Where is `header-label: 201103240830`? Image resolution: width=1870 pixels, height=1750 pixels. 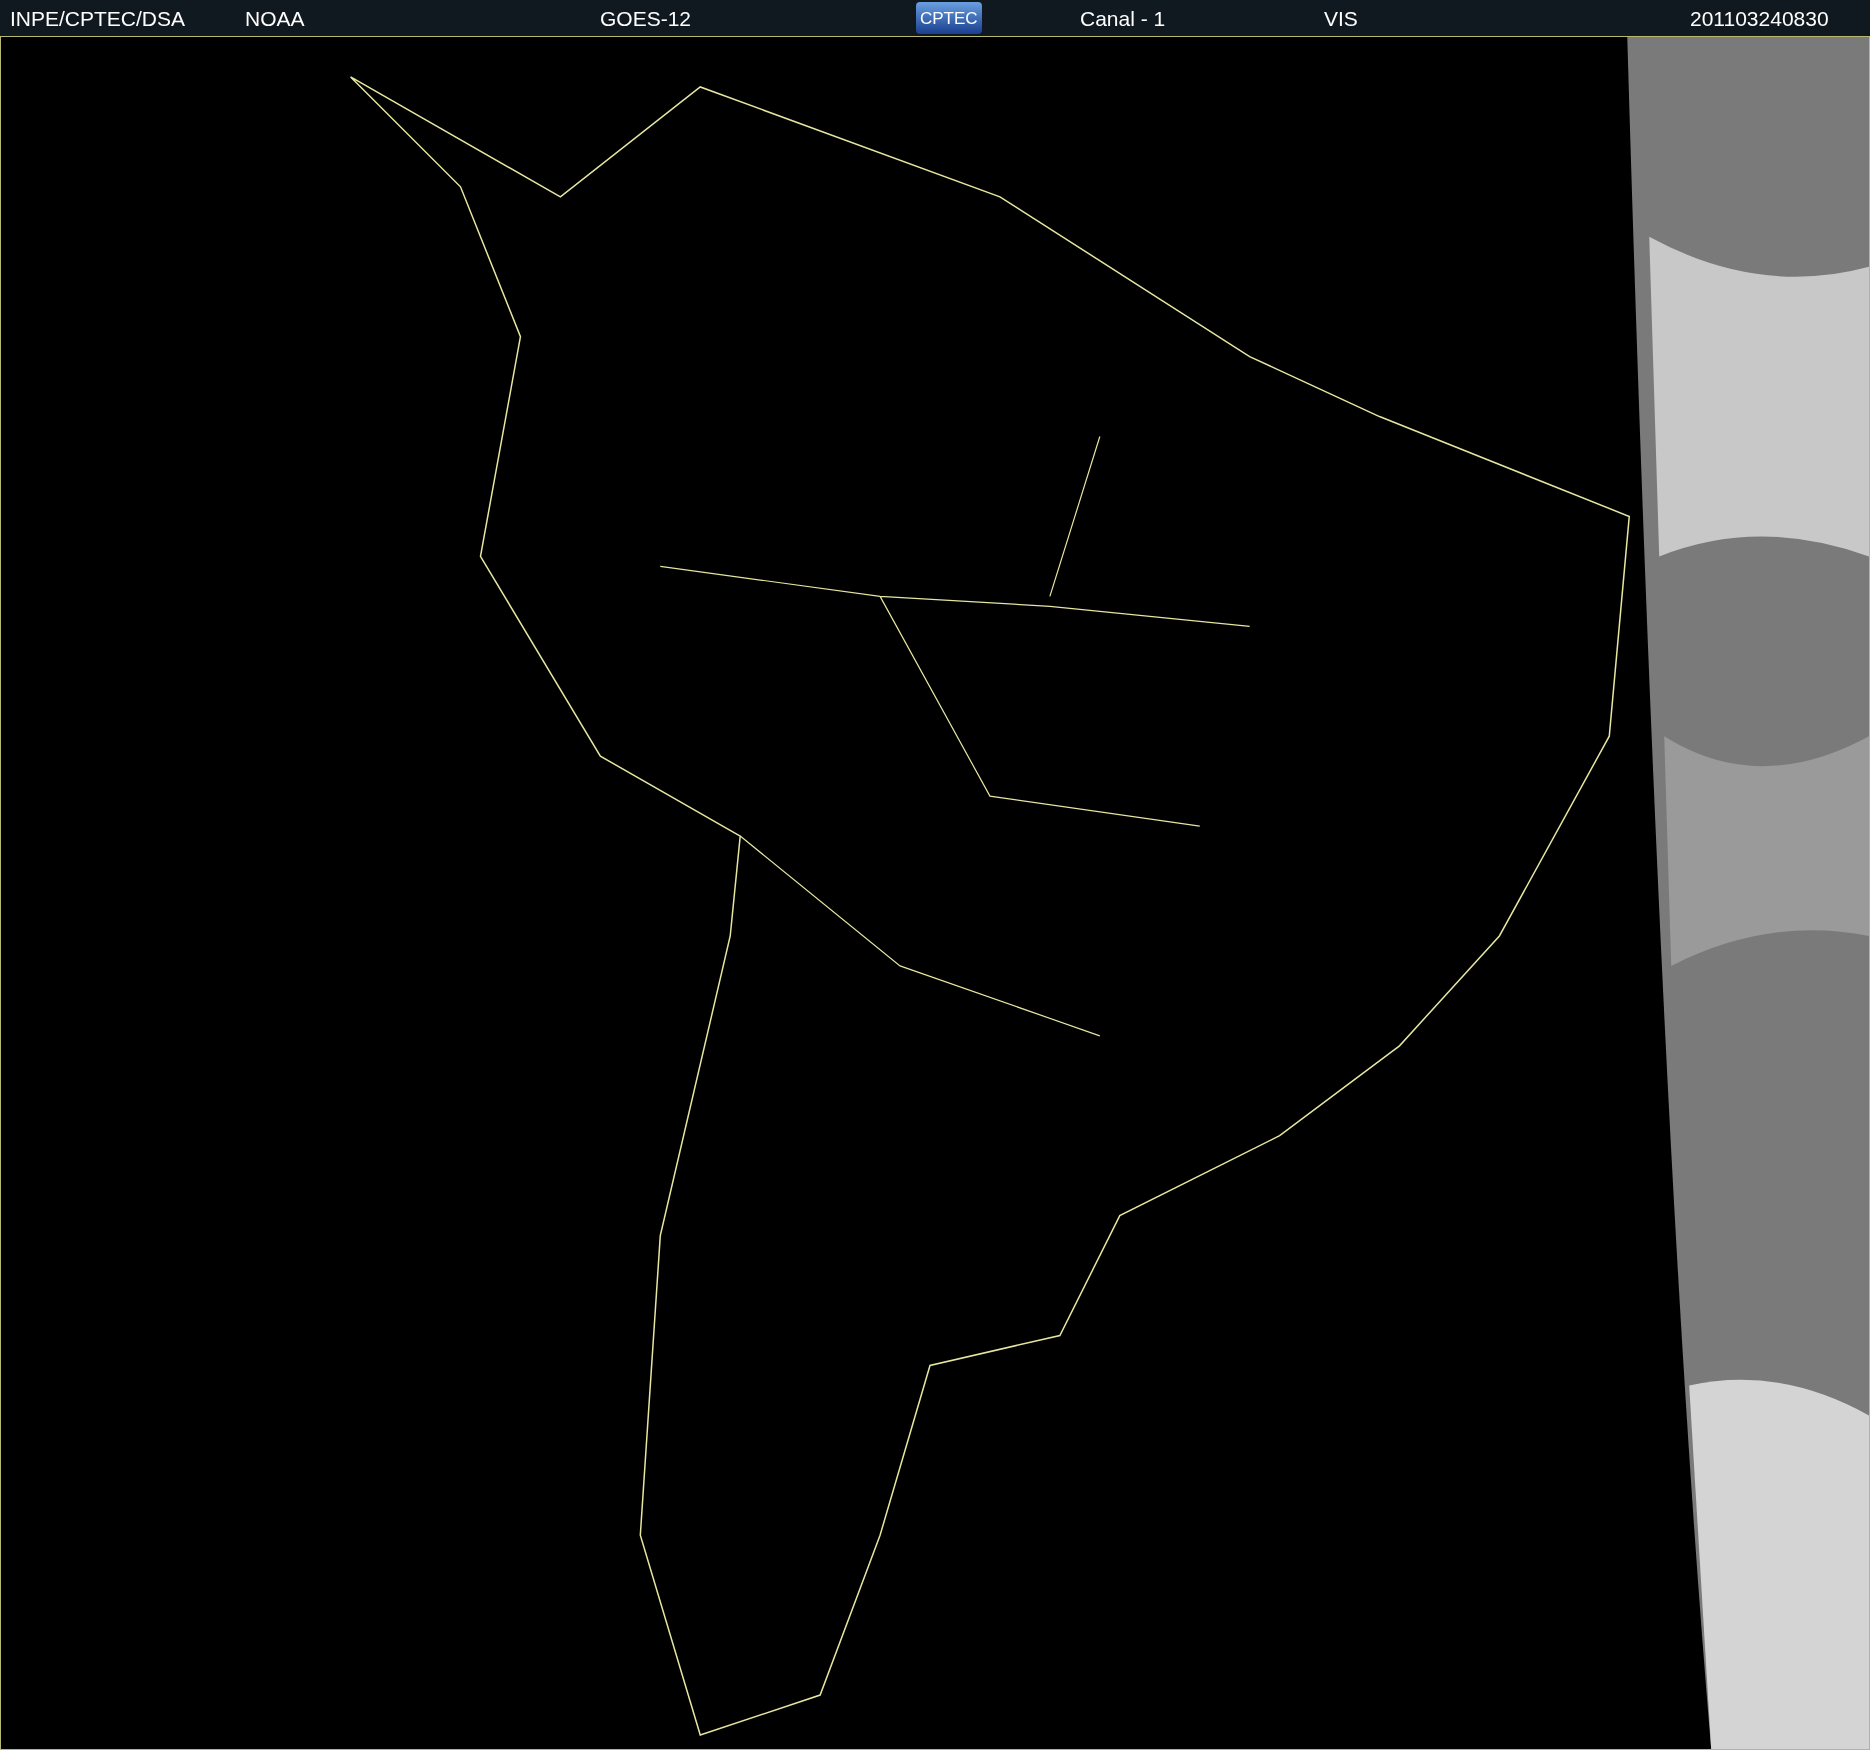
header-label: 201103240830 is located at coordinates (1759, 18).